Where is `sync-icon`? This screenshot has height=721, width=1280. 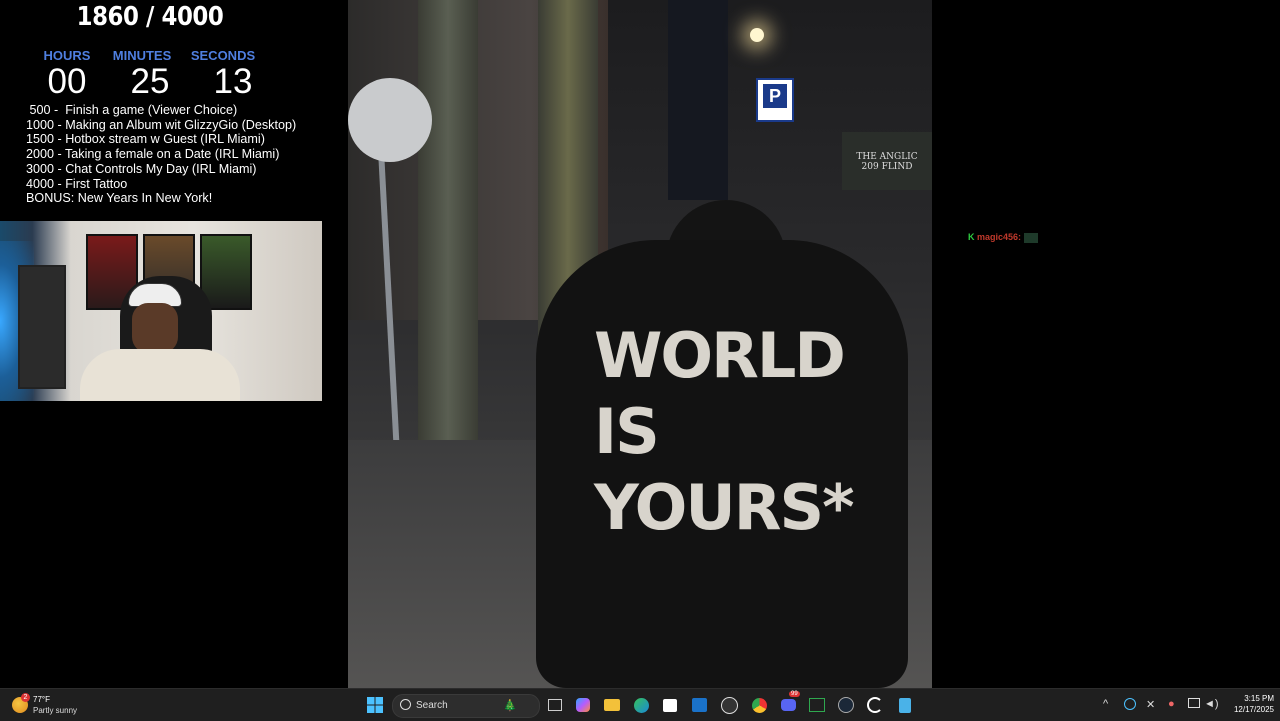 sync-icon is located at coordinates (1130, 705).